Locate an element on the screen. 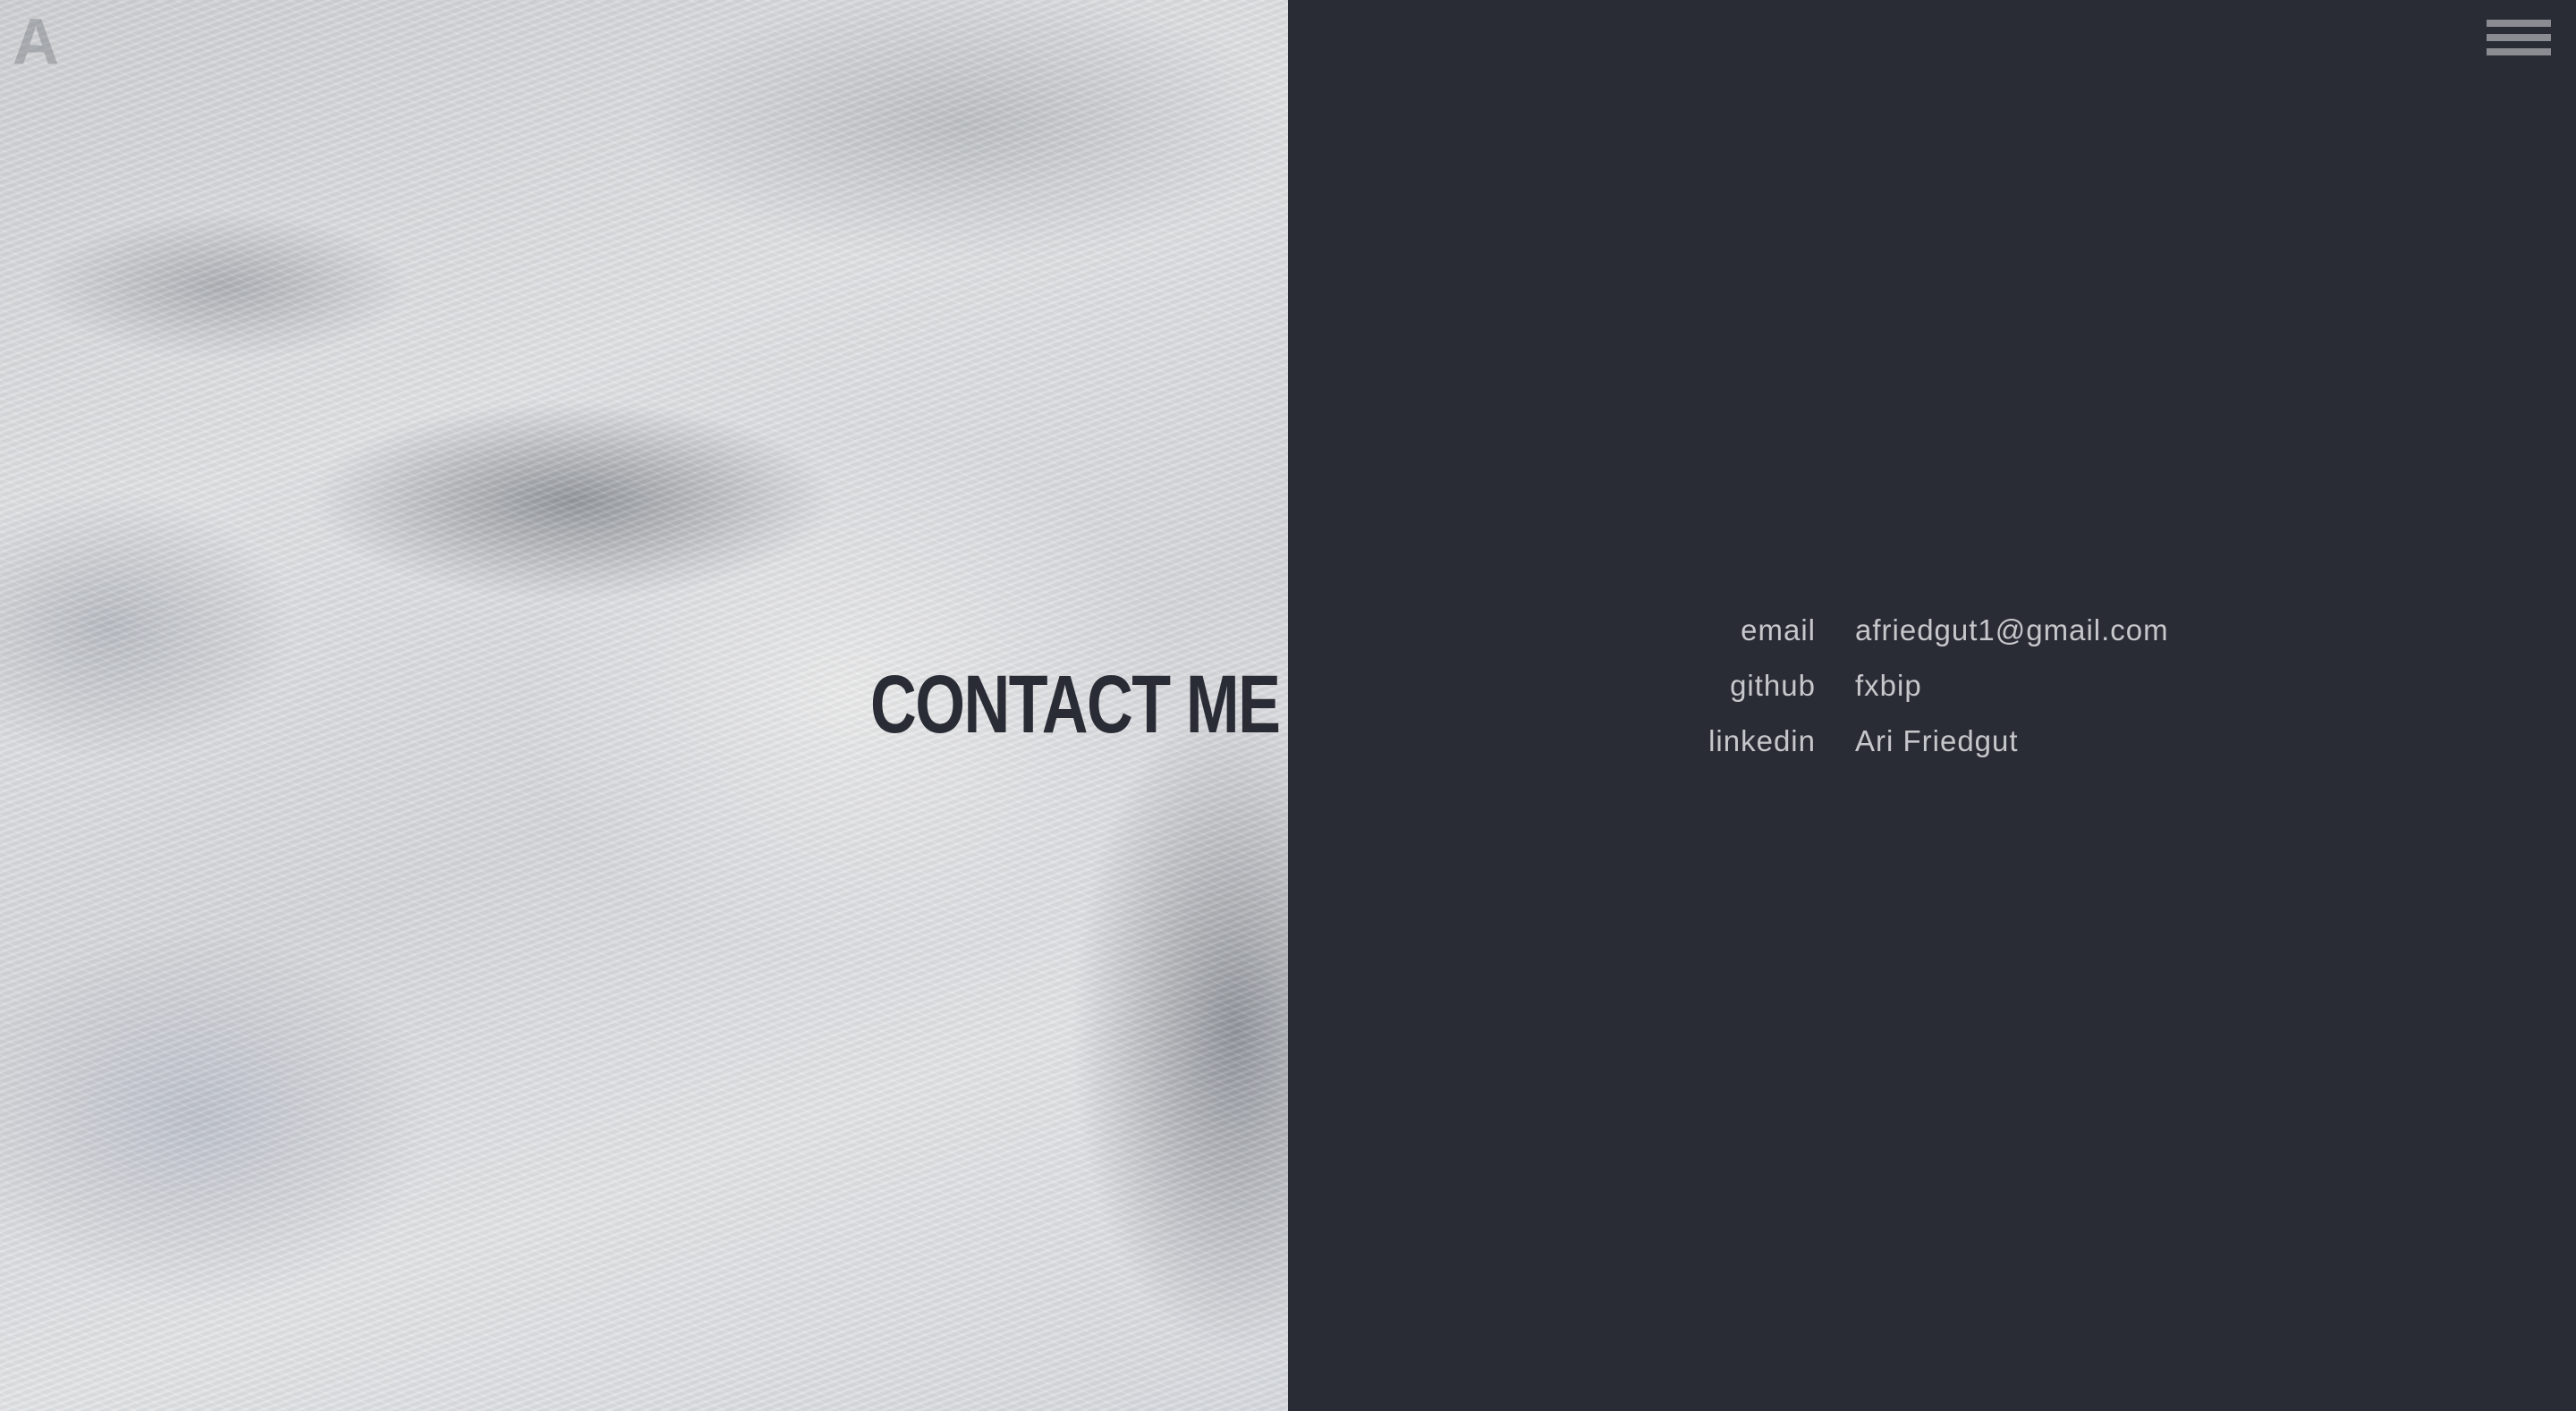 The image size is (2576, 1411). contact-row-email: email afriedgut1@gmail.com is located at coordinates (1932, 641).